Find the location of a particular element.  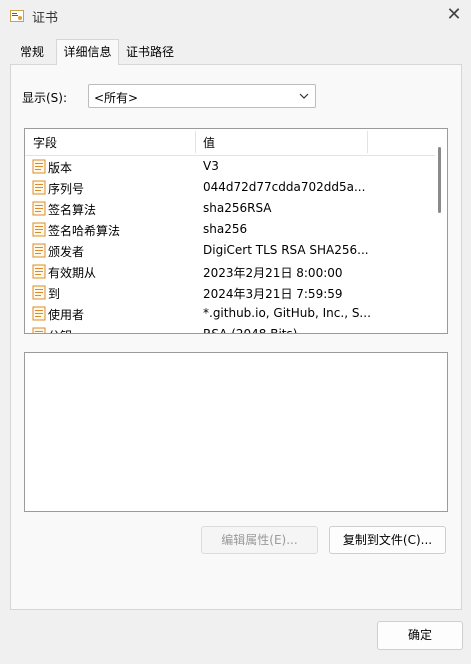

row-field-value: 2023年2月21日 8:00:00 is located at coordinates (273, 273).